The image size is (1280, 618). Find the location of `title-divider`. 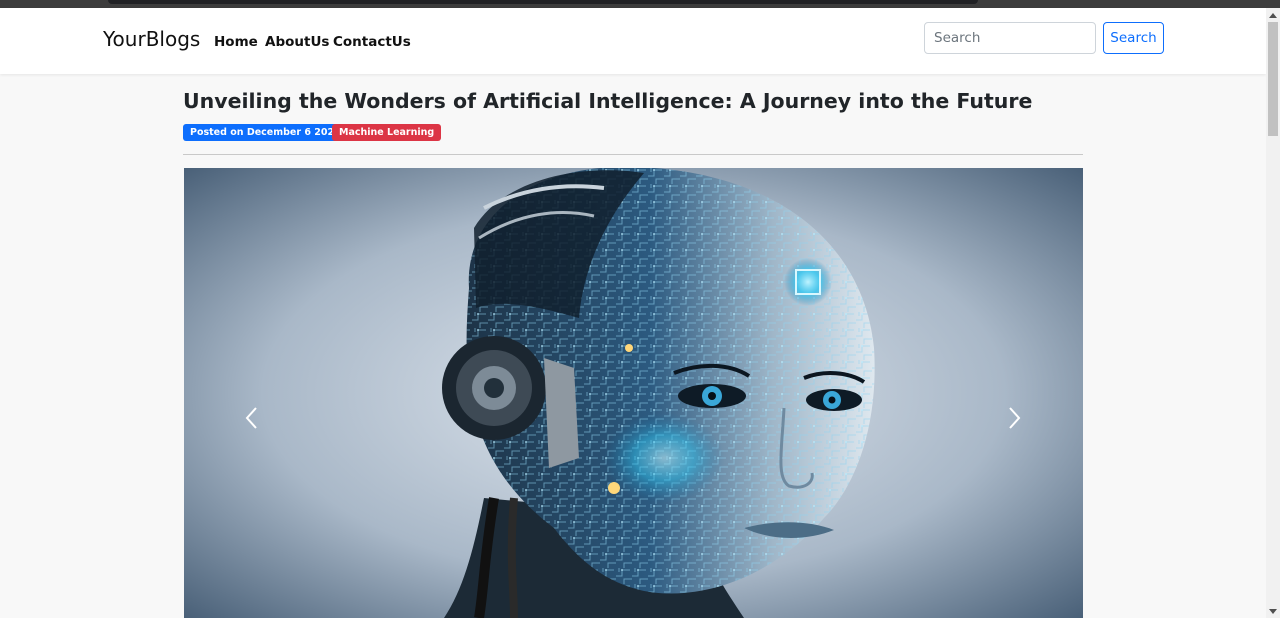

title-divider is located at coordinates (633, 154).